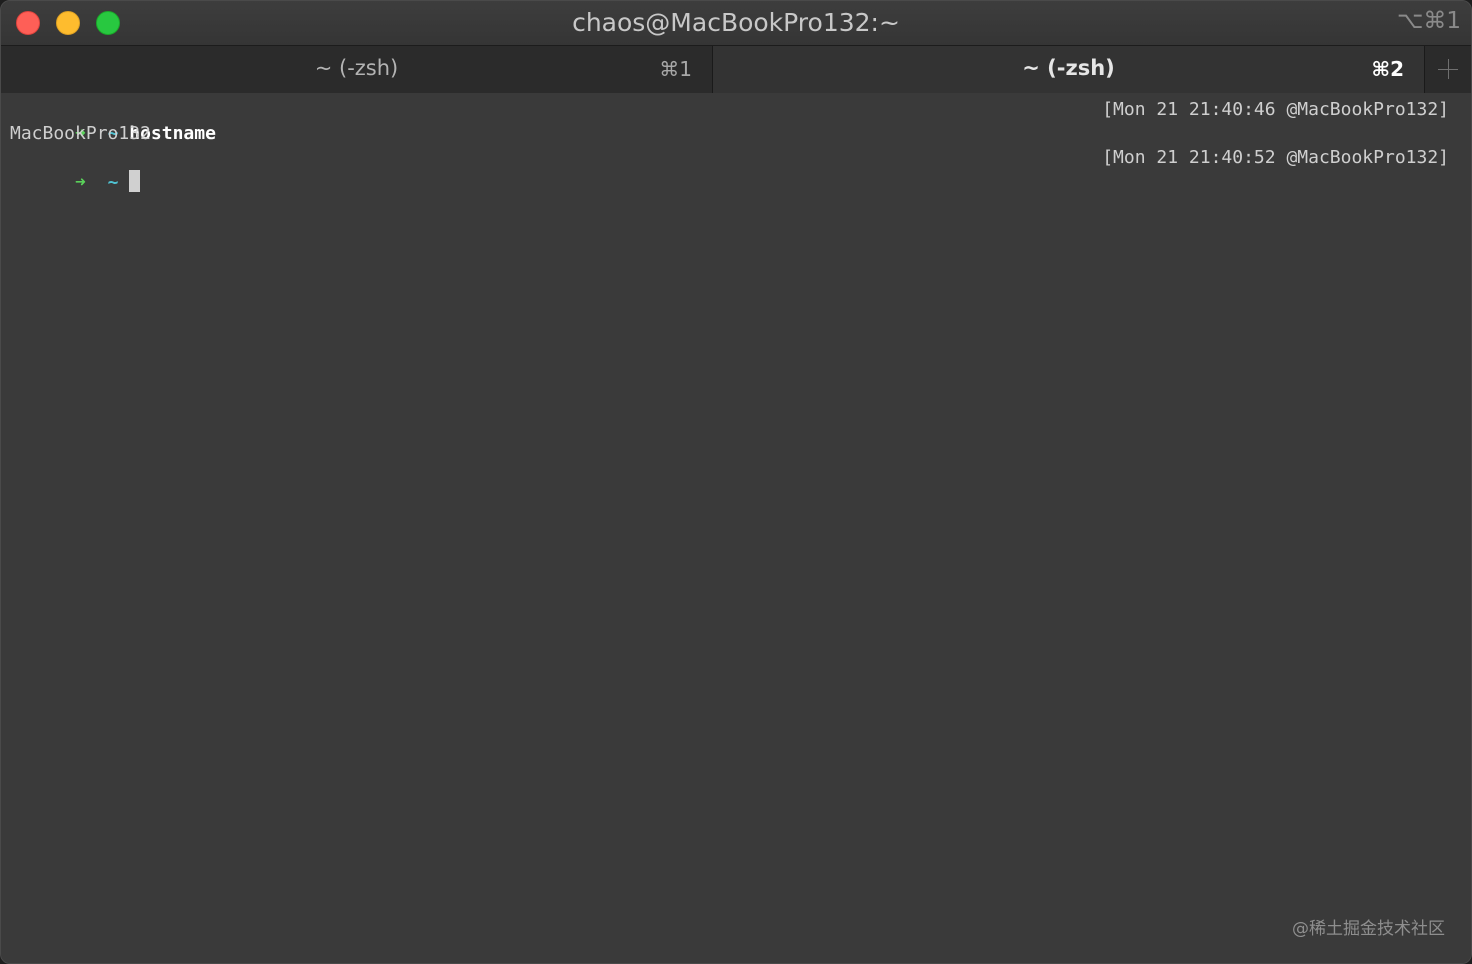 The width and height of the screenshot is (1472, 964). I want to click on tab-shortcut: ⌘1, so click(675, 69).